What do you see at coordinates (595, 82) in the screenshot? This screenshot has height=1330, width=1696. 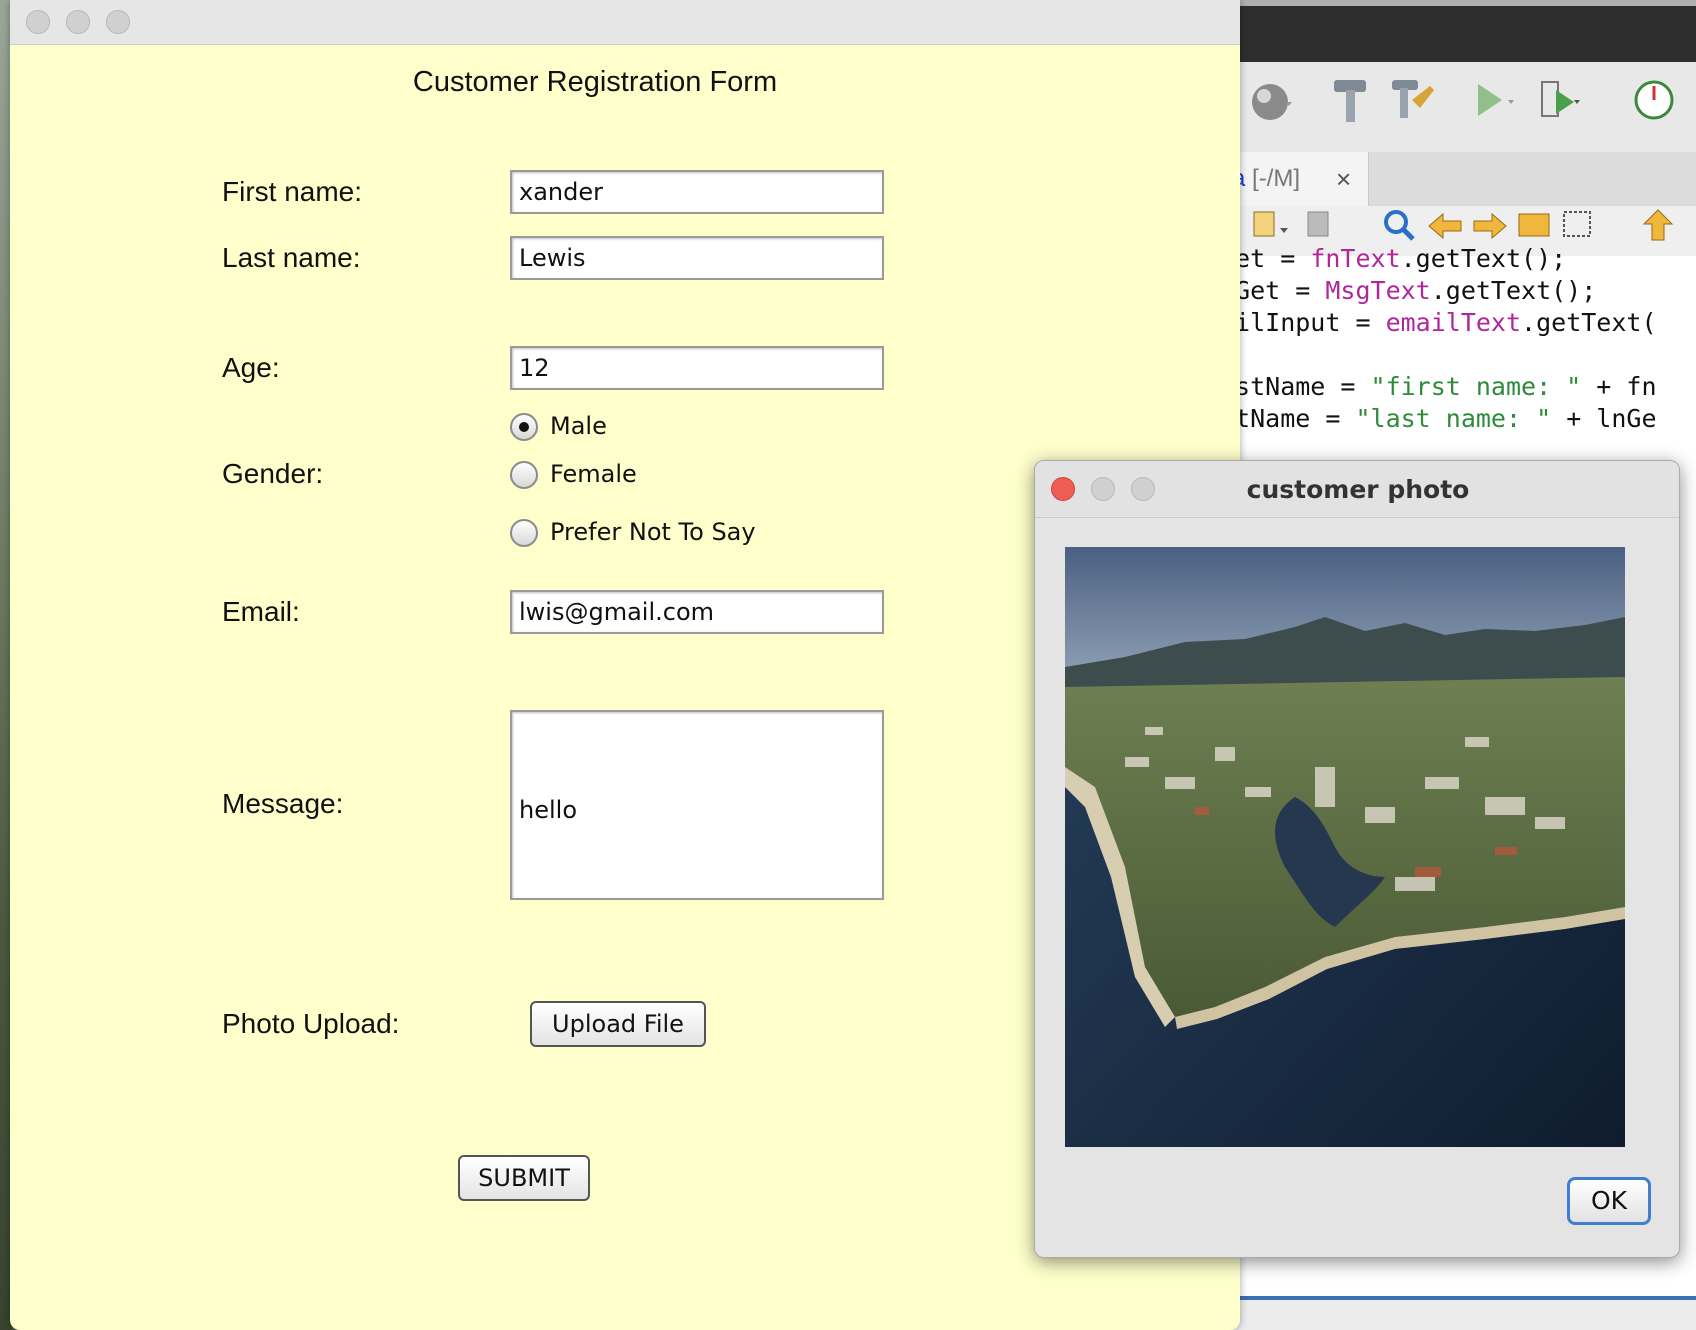 I see `form-title: Customer Registration Form` at bounding box center [595, 82].